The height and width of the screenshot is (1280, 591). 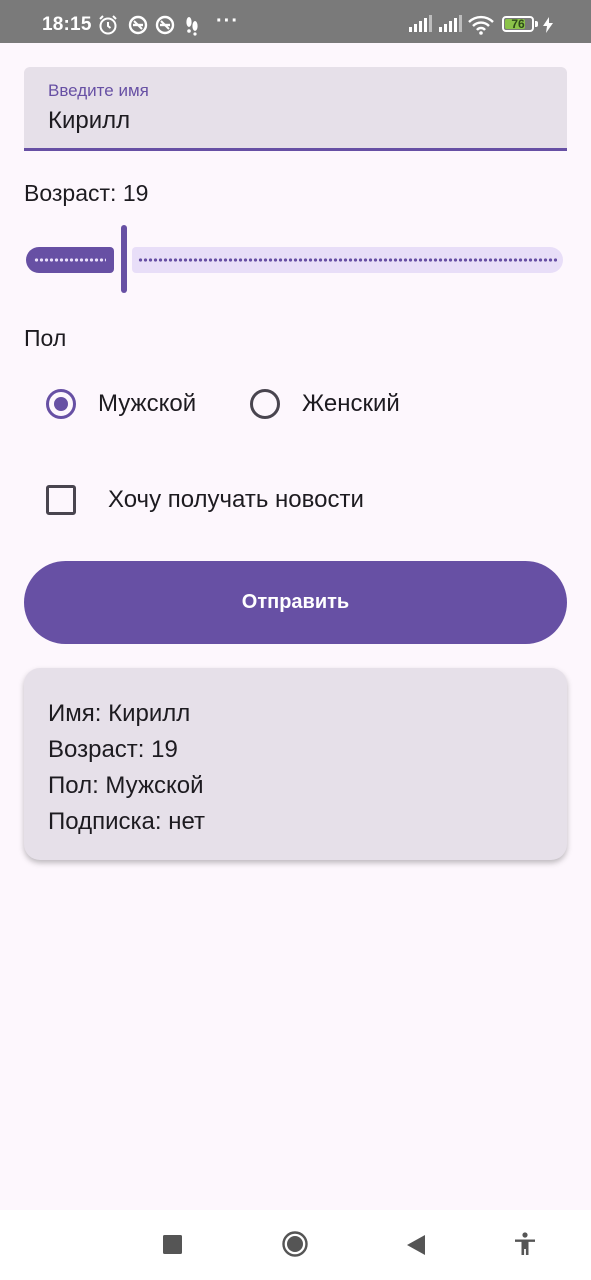 What do you see at coordinates (227, 21) in the screenshot?
I see `more-notifications-icon: ···` at bounding box center [227, 21].